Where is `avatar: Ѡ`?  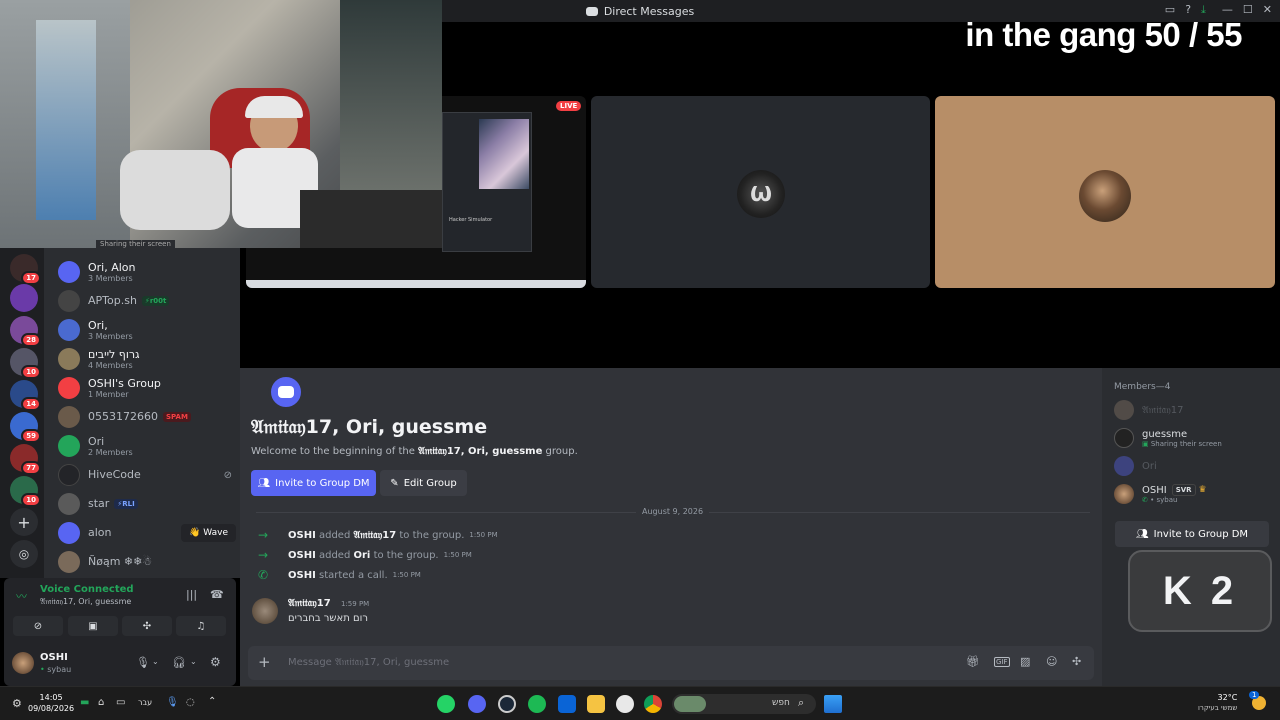 avatar: Ѡ is located at coordinates (761, 194).